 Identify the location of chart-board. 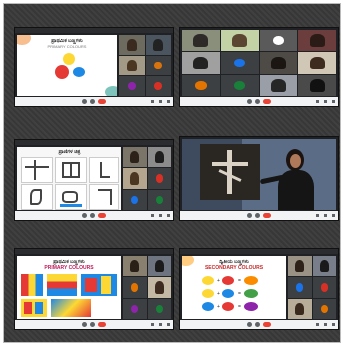
(230, 172).